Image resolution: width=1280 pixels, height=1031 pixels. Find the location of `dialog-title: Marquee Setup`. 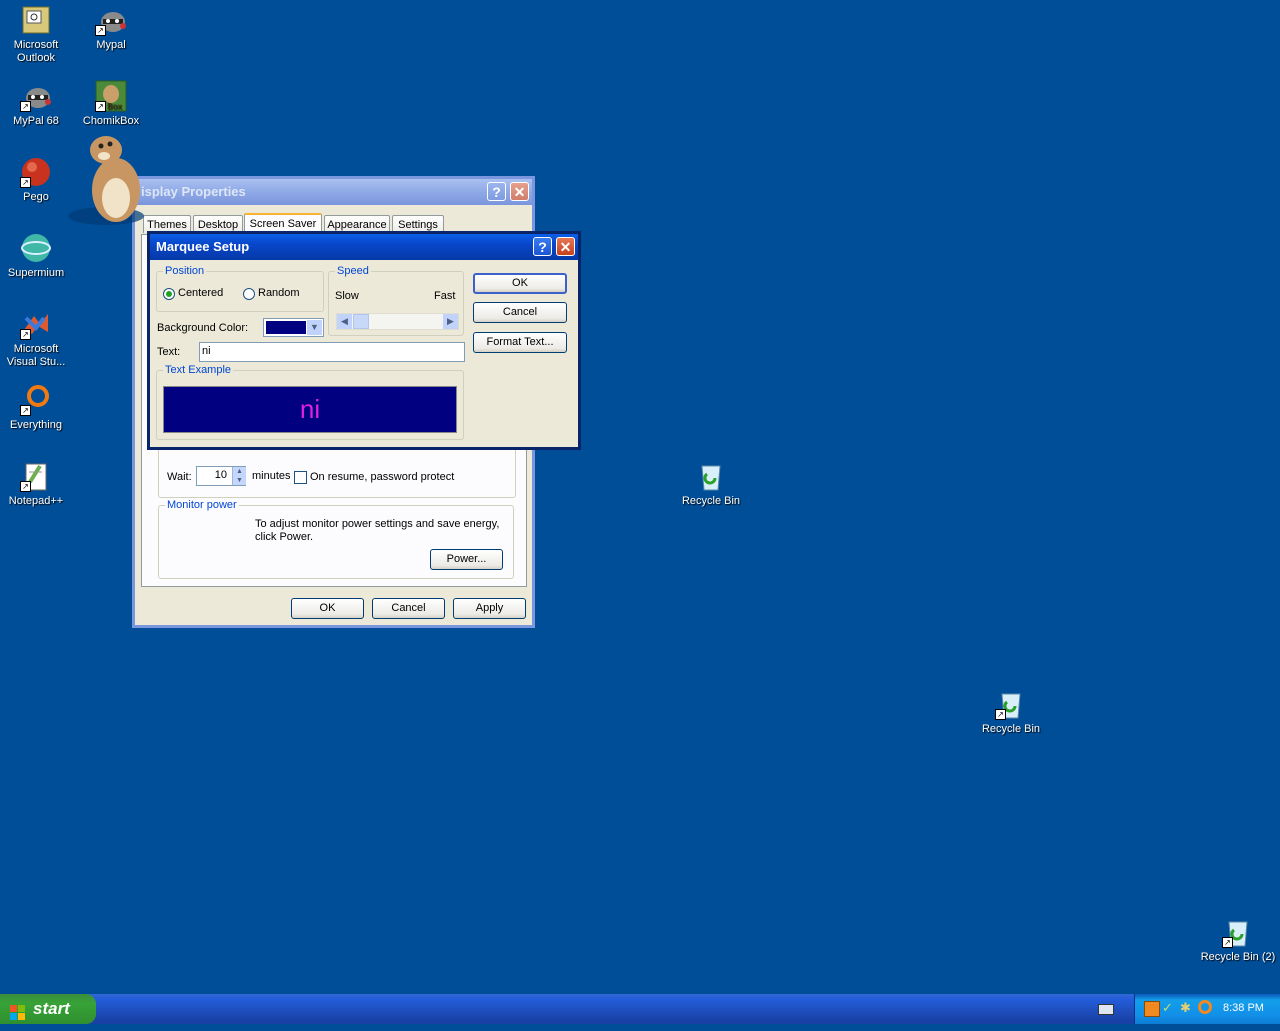

dialog-title: Marquee Setup is located at coordinates (203, 246).